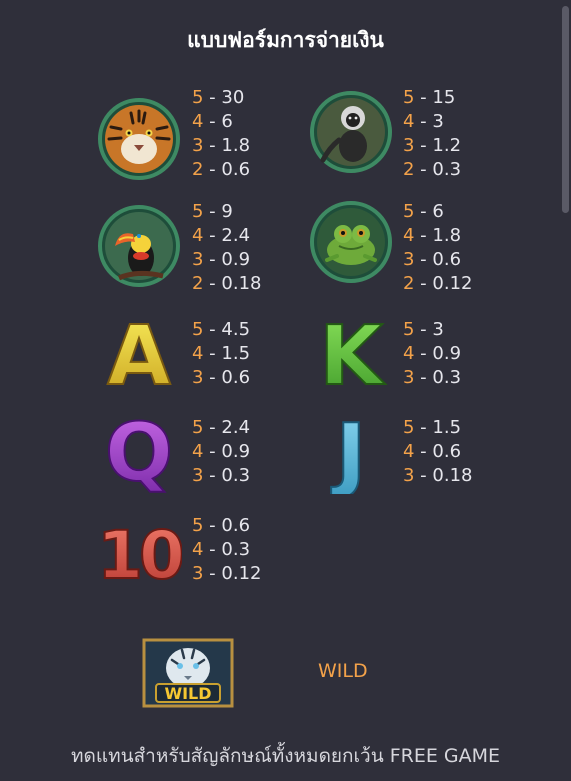 The height and width of the screenshot is (781, 571). I want to click on payout-row: 2 - 0.18, so click(227, 283).